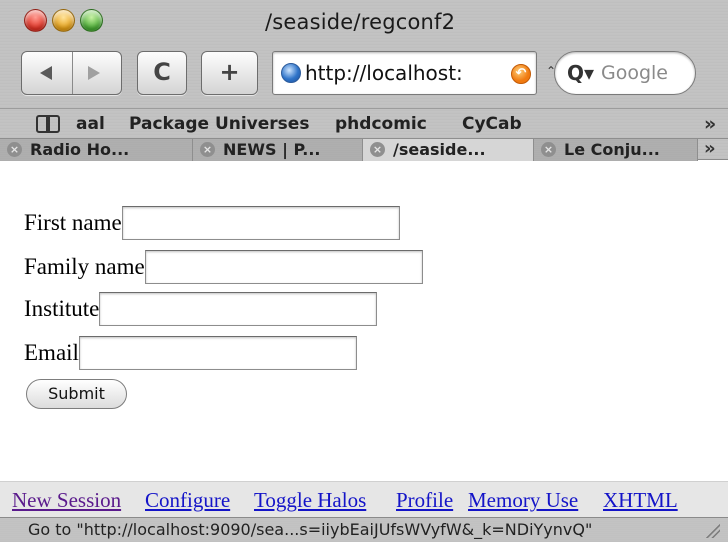  What do you see at coordinates (635, 73) in the screenshot?
I see `search-placeholder: Google` at bounding box center [635, 73].